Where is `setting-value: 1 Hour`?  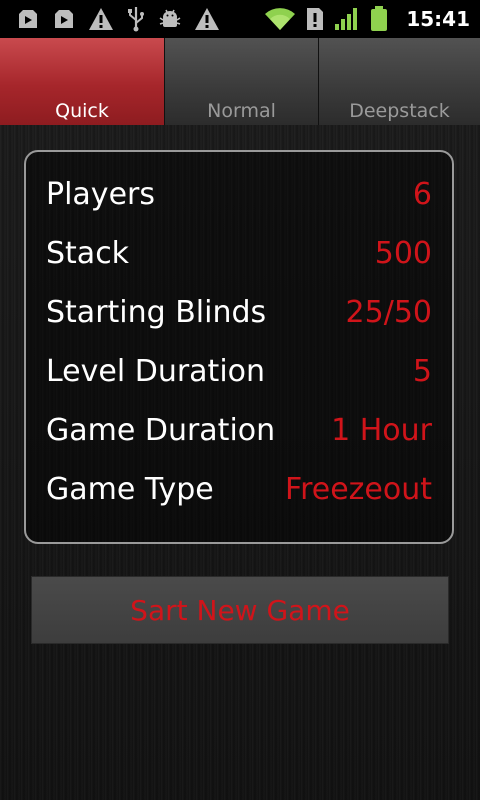 setting-value: 1 Hour is located at coordinates (381, 430).